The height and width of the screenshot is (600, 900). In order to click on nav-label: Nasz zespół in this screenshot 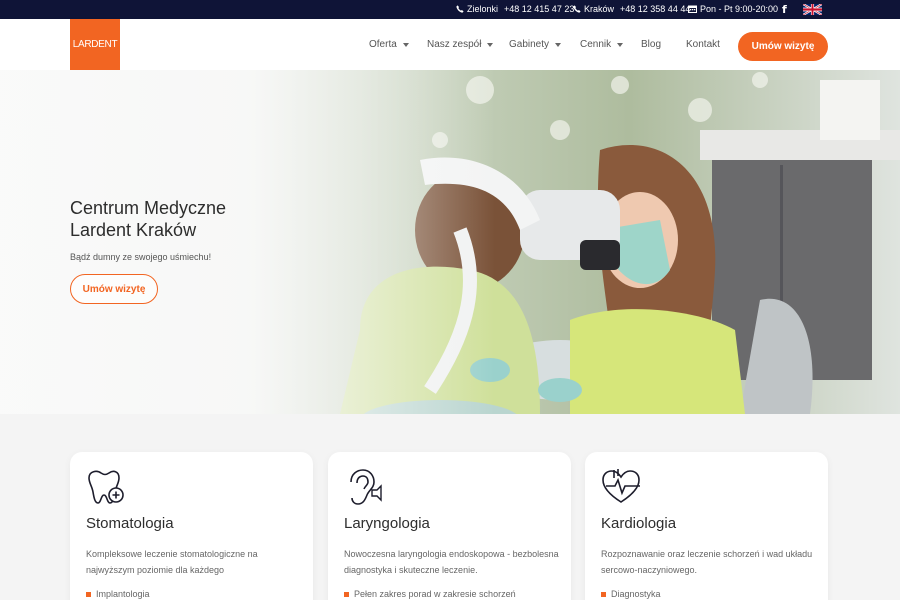, I will do `click(454, 44)`.